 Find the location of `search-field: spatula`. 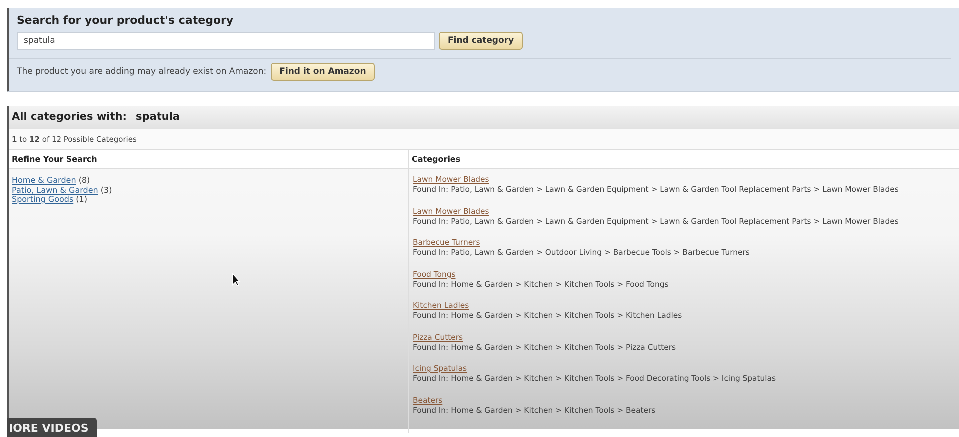

search-field: spatula is located at coordinates (226, 41).